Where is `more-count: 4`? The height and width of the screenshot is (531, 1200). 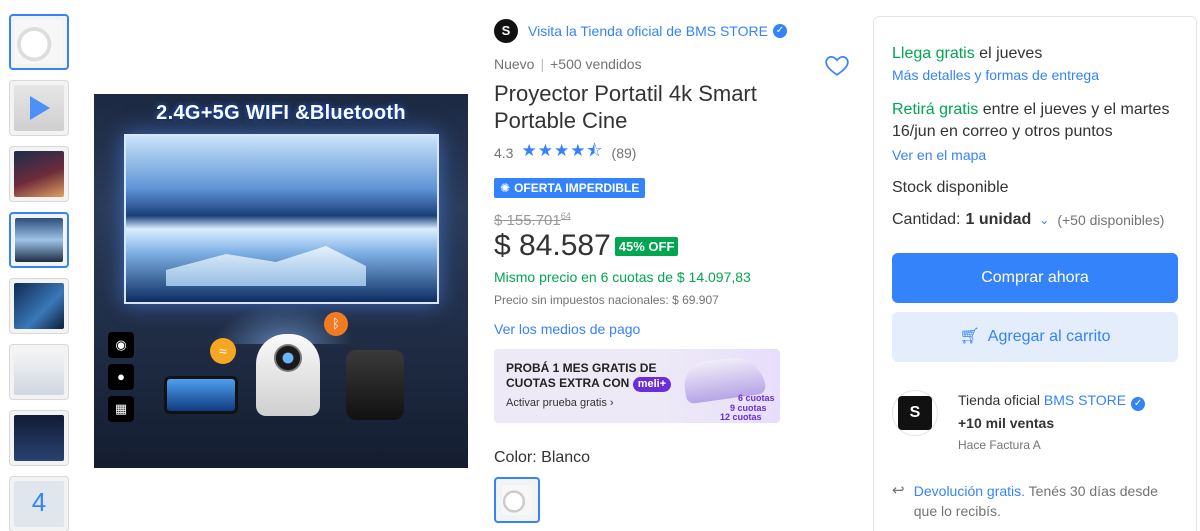
more-count: 4 is located at coordinates (39, 502).